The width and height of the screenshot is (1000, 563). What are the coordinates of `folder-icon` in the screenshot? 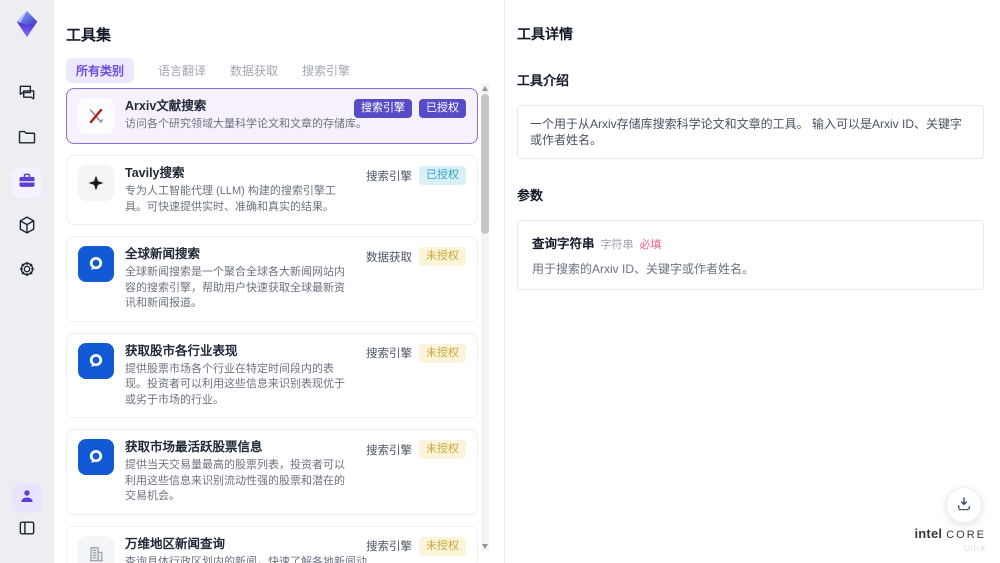 It's located at (27, 139).